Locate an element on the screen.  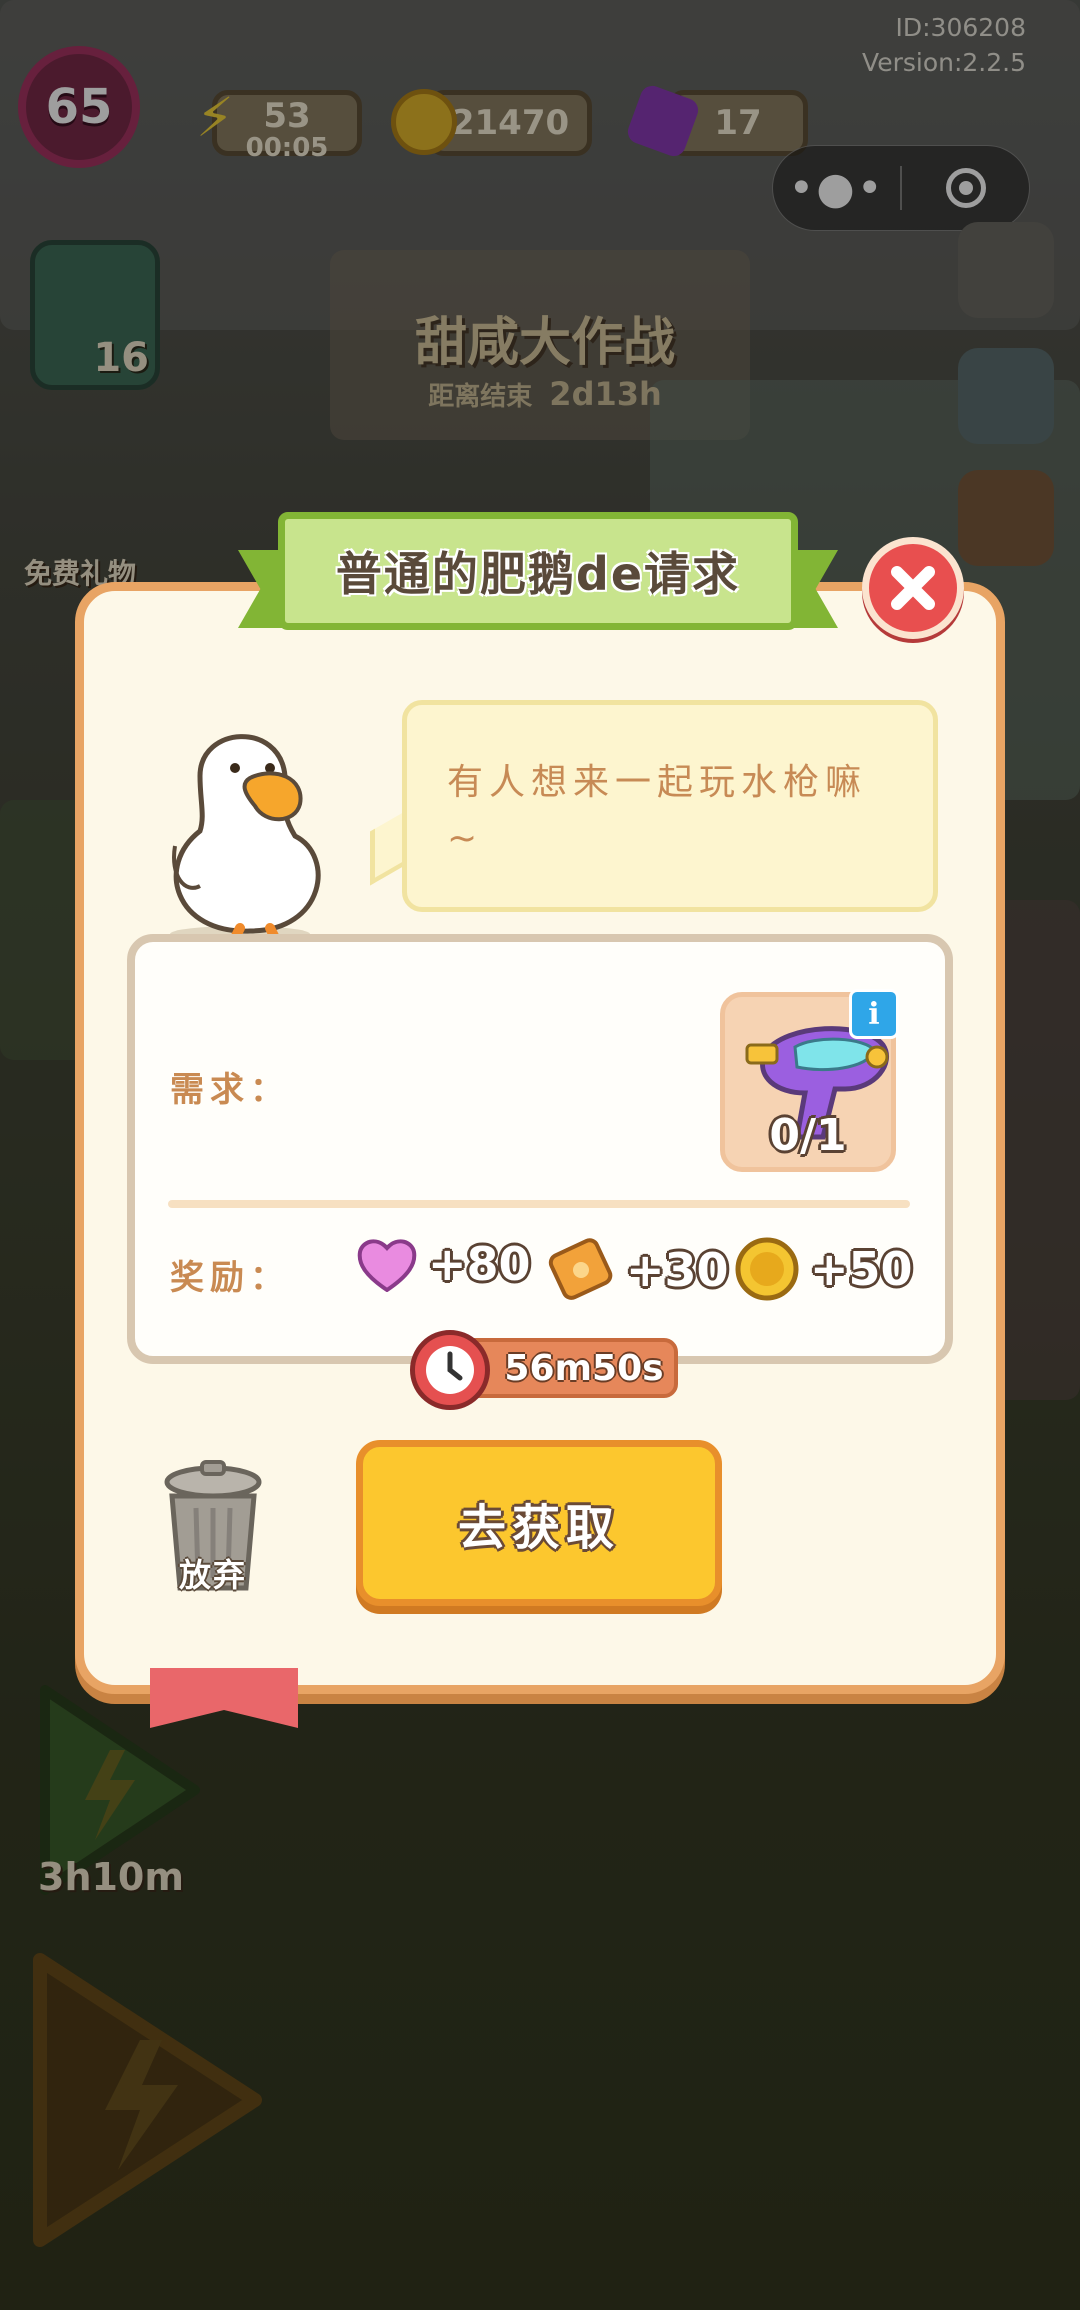
go-obtain-button: 去获取 is located at coordinates (539, 1523).